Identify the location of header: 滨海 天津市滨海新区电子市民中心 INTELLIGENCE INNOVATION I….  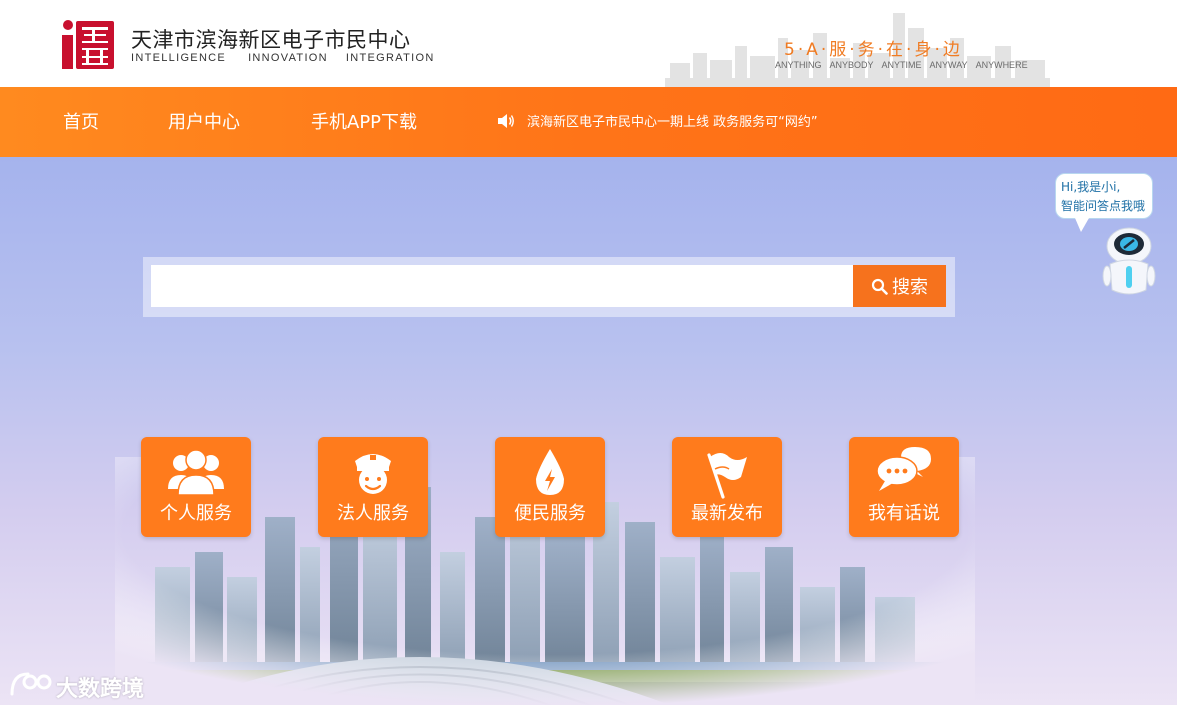
(588, 43).